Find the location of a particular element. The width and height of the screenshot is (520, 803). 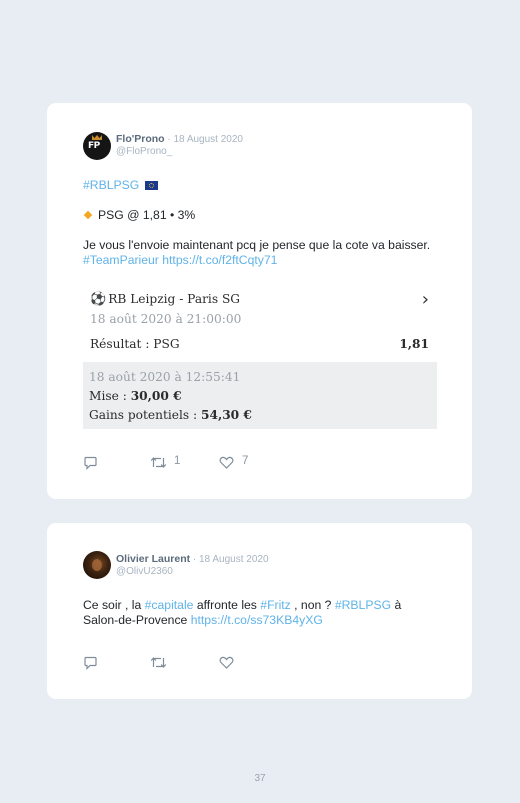

stake-label: Mise : is located at coordinates (108, 396).